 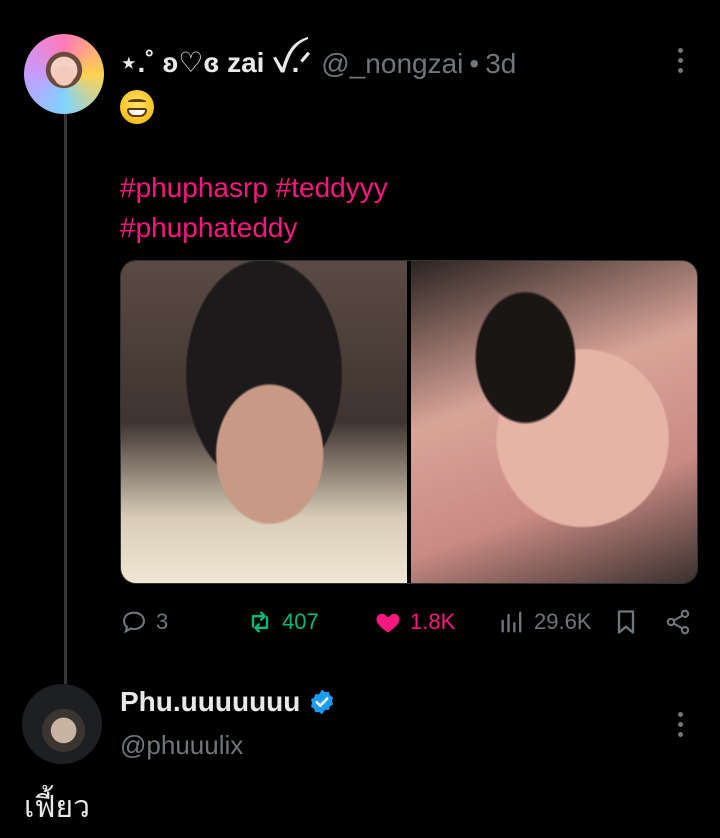 I want to click on reply-icon, so click(x=134, y=622).